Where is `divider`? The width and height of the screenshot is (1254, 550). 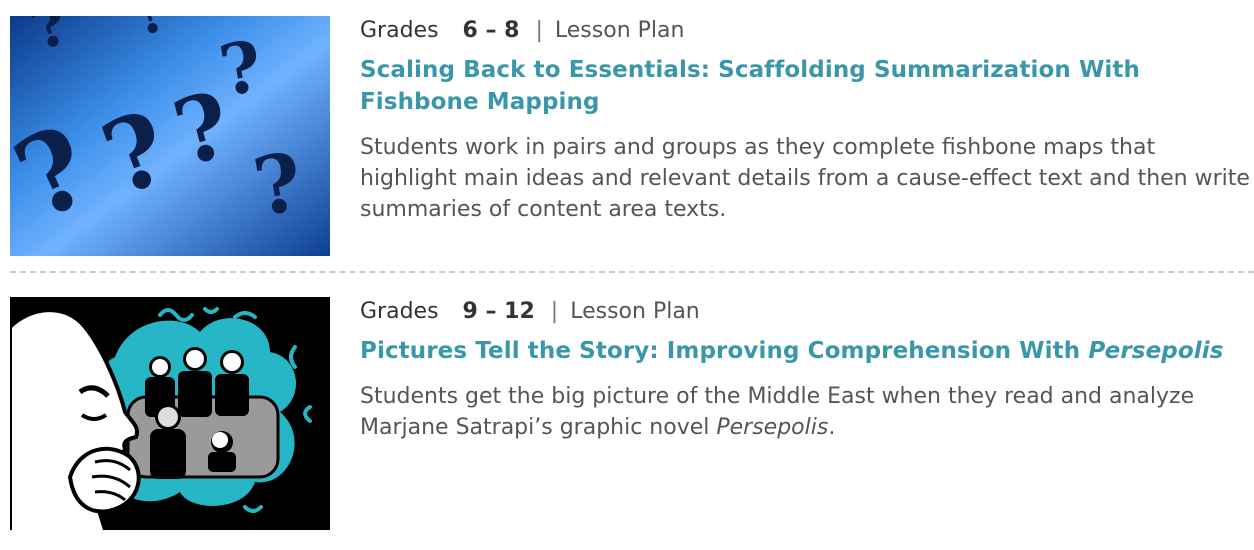 divider is located at coordinates (632, 272).